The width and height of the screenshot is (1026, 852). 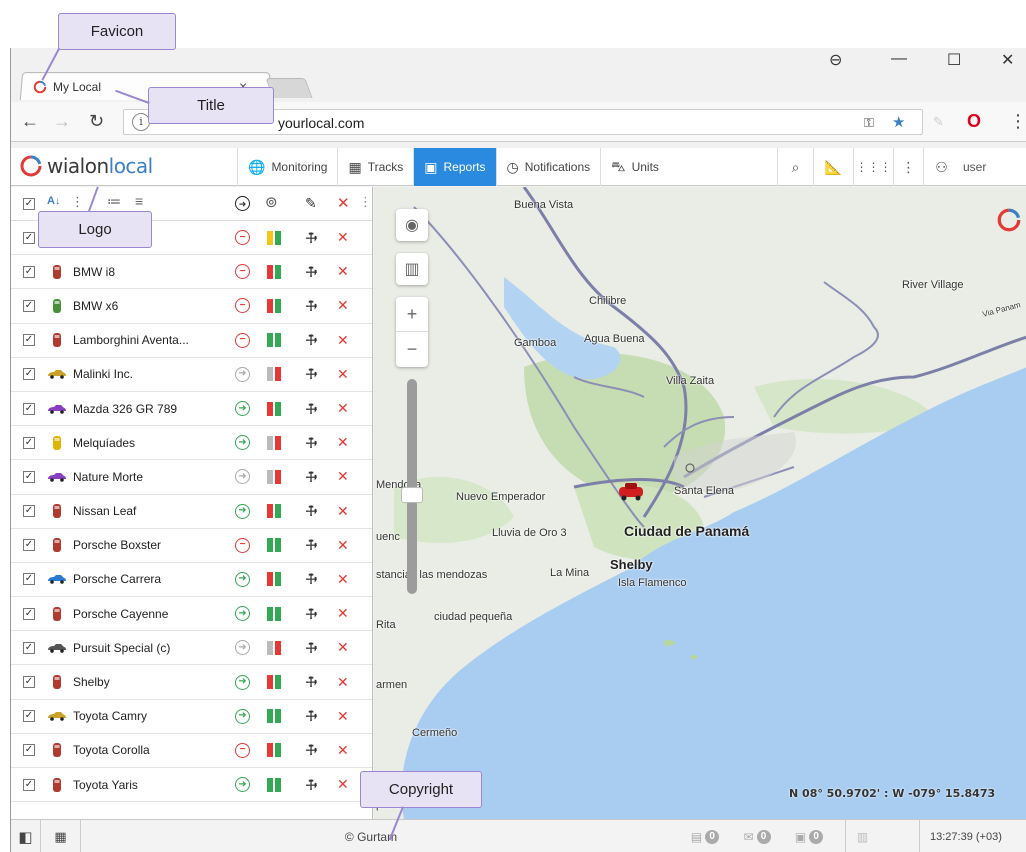 What do you see at coordinates (795, 167) in the screenshot?
I see `search-icon: ⌕` at bounding box center [795, 167].